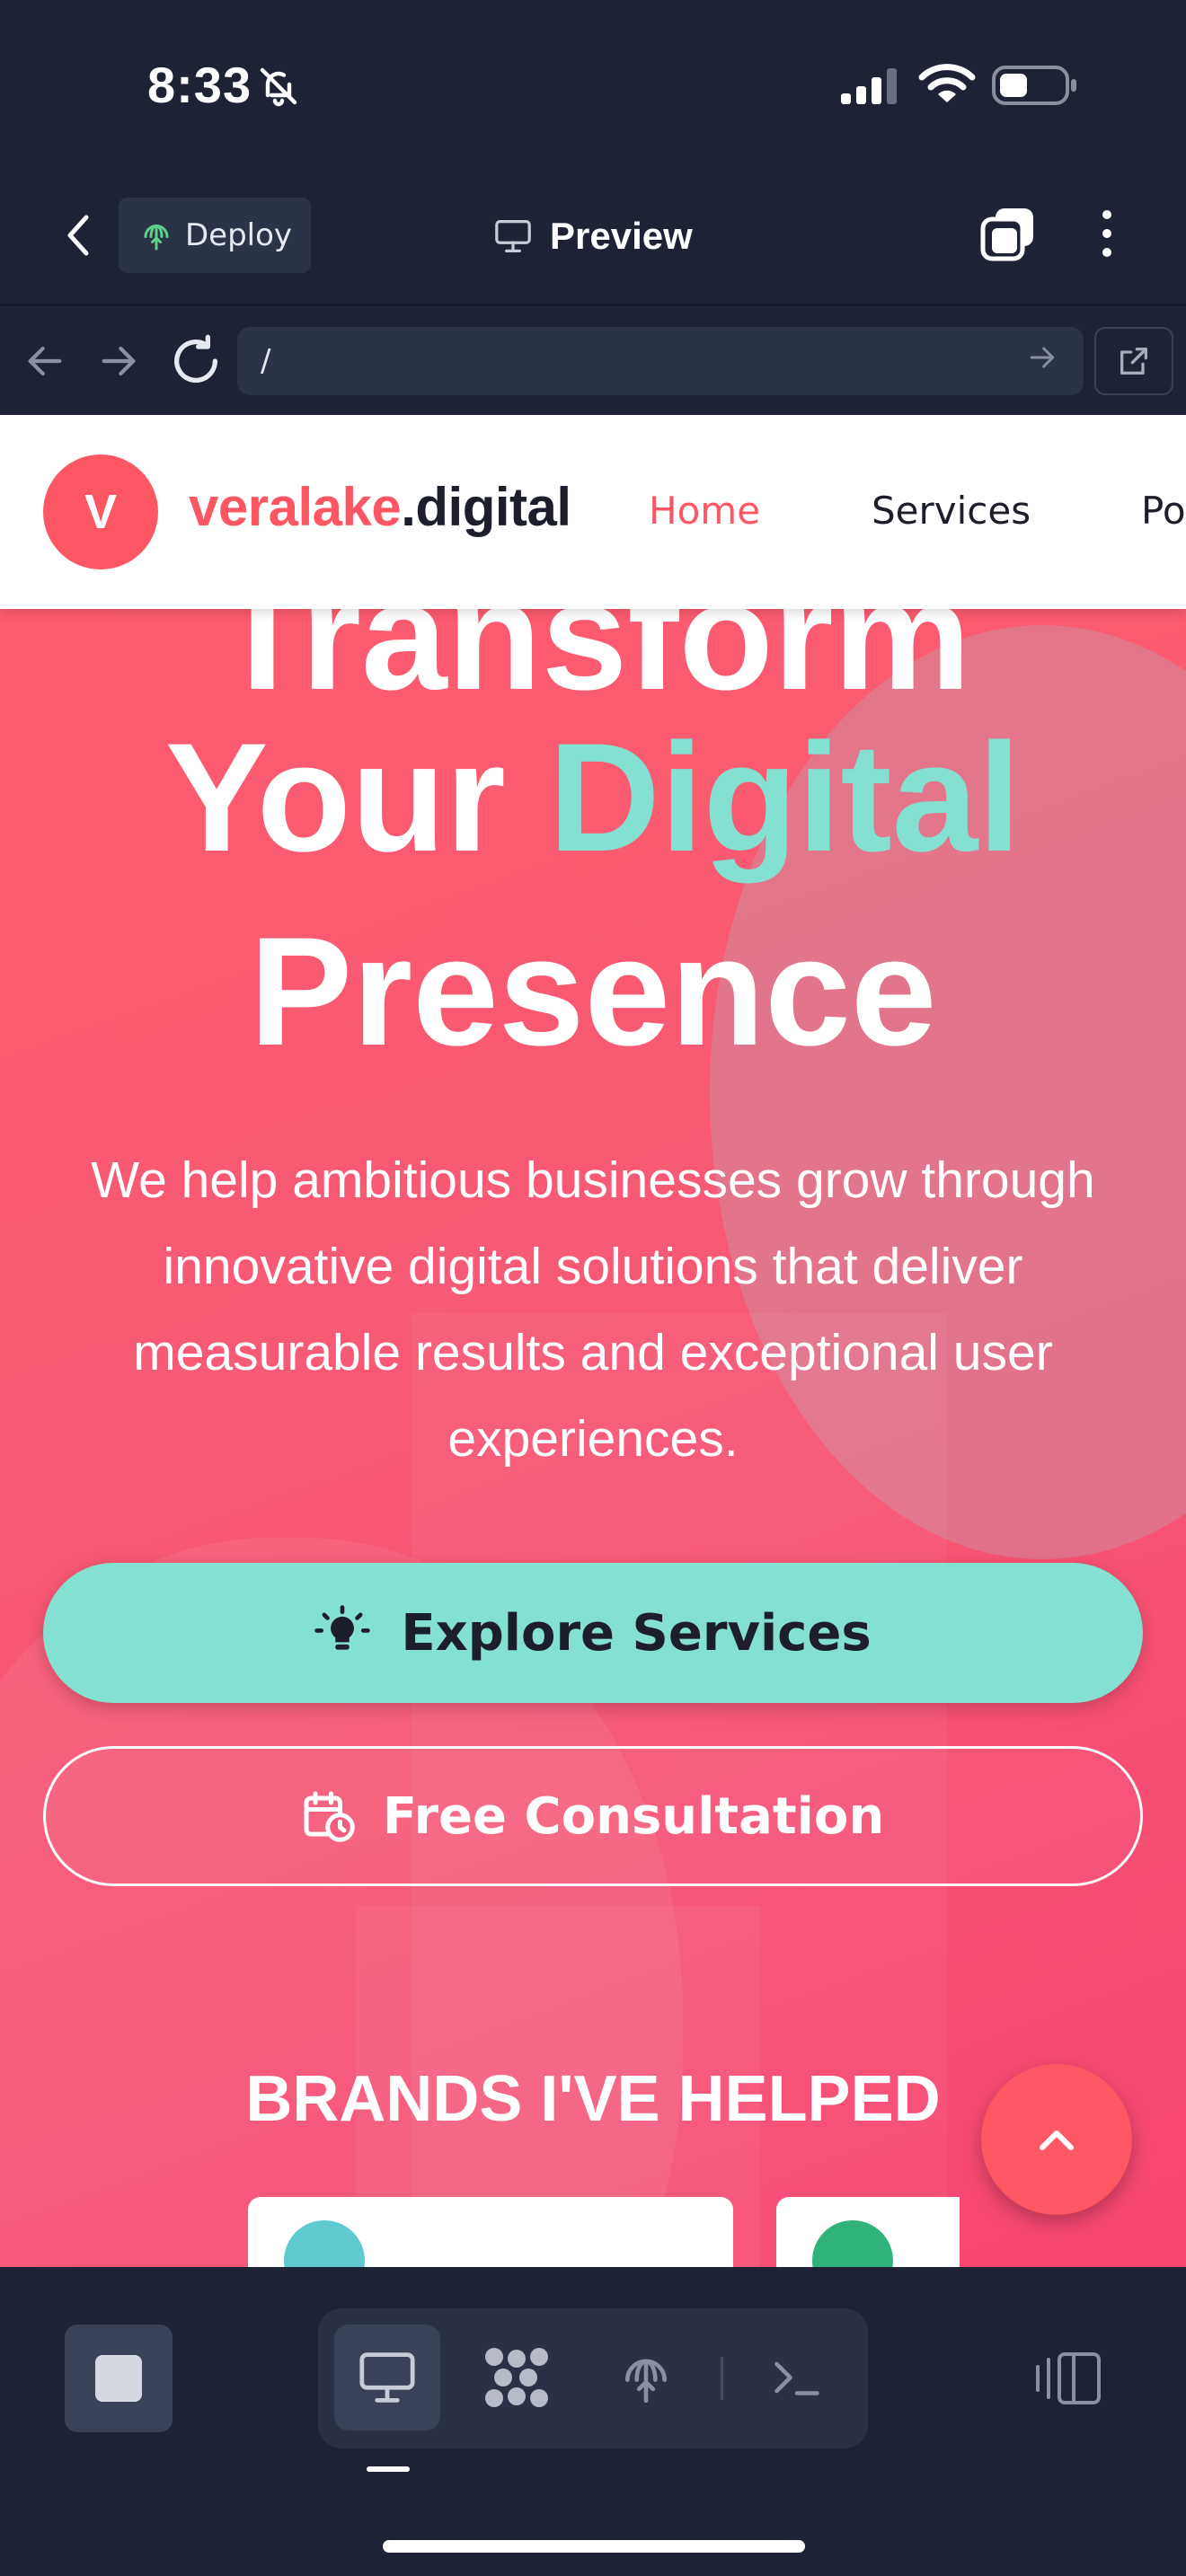  I want to click on view-preview-button, so click(387, 2377).